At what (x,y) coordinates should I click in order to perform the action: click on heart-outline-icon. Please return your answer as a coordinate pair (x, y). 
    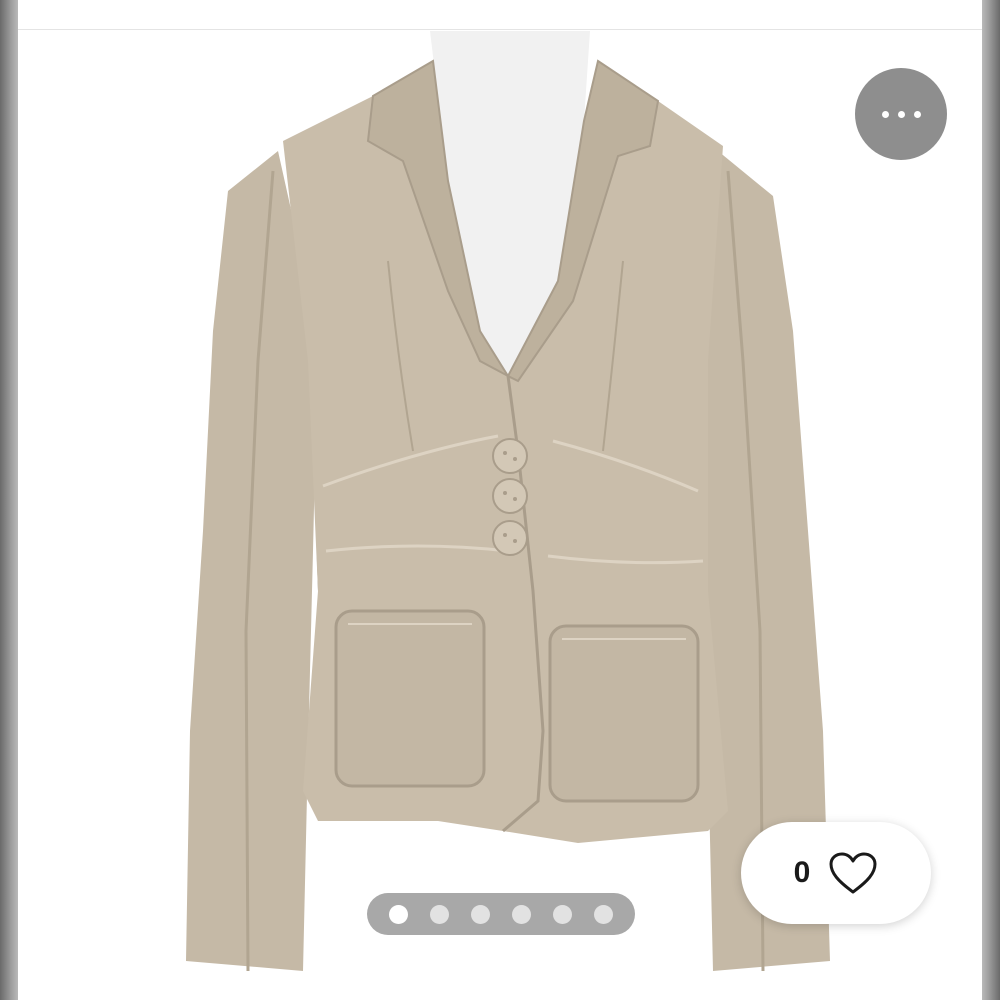
    Looking at the image, I should click on (853, 873).